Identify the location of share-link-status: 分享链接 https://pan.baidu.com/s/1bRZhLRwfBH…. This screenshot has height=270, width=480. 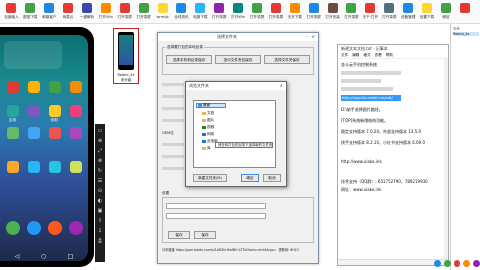
(238, 249).